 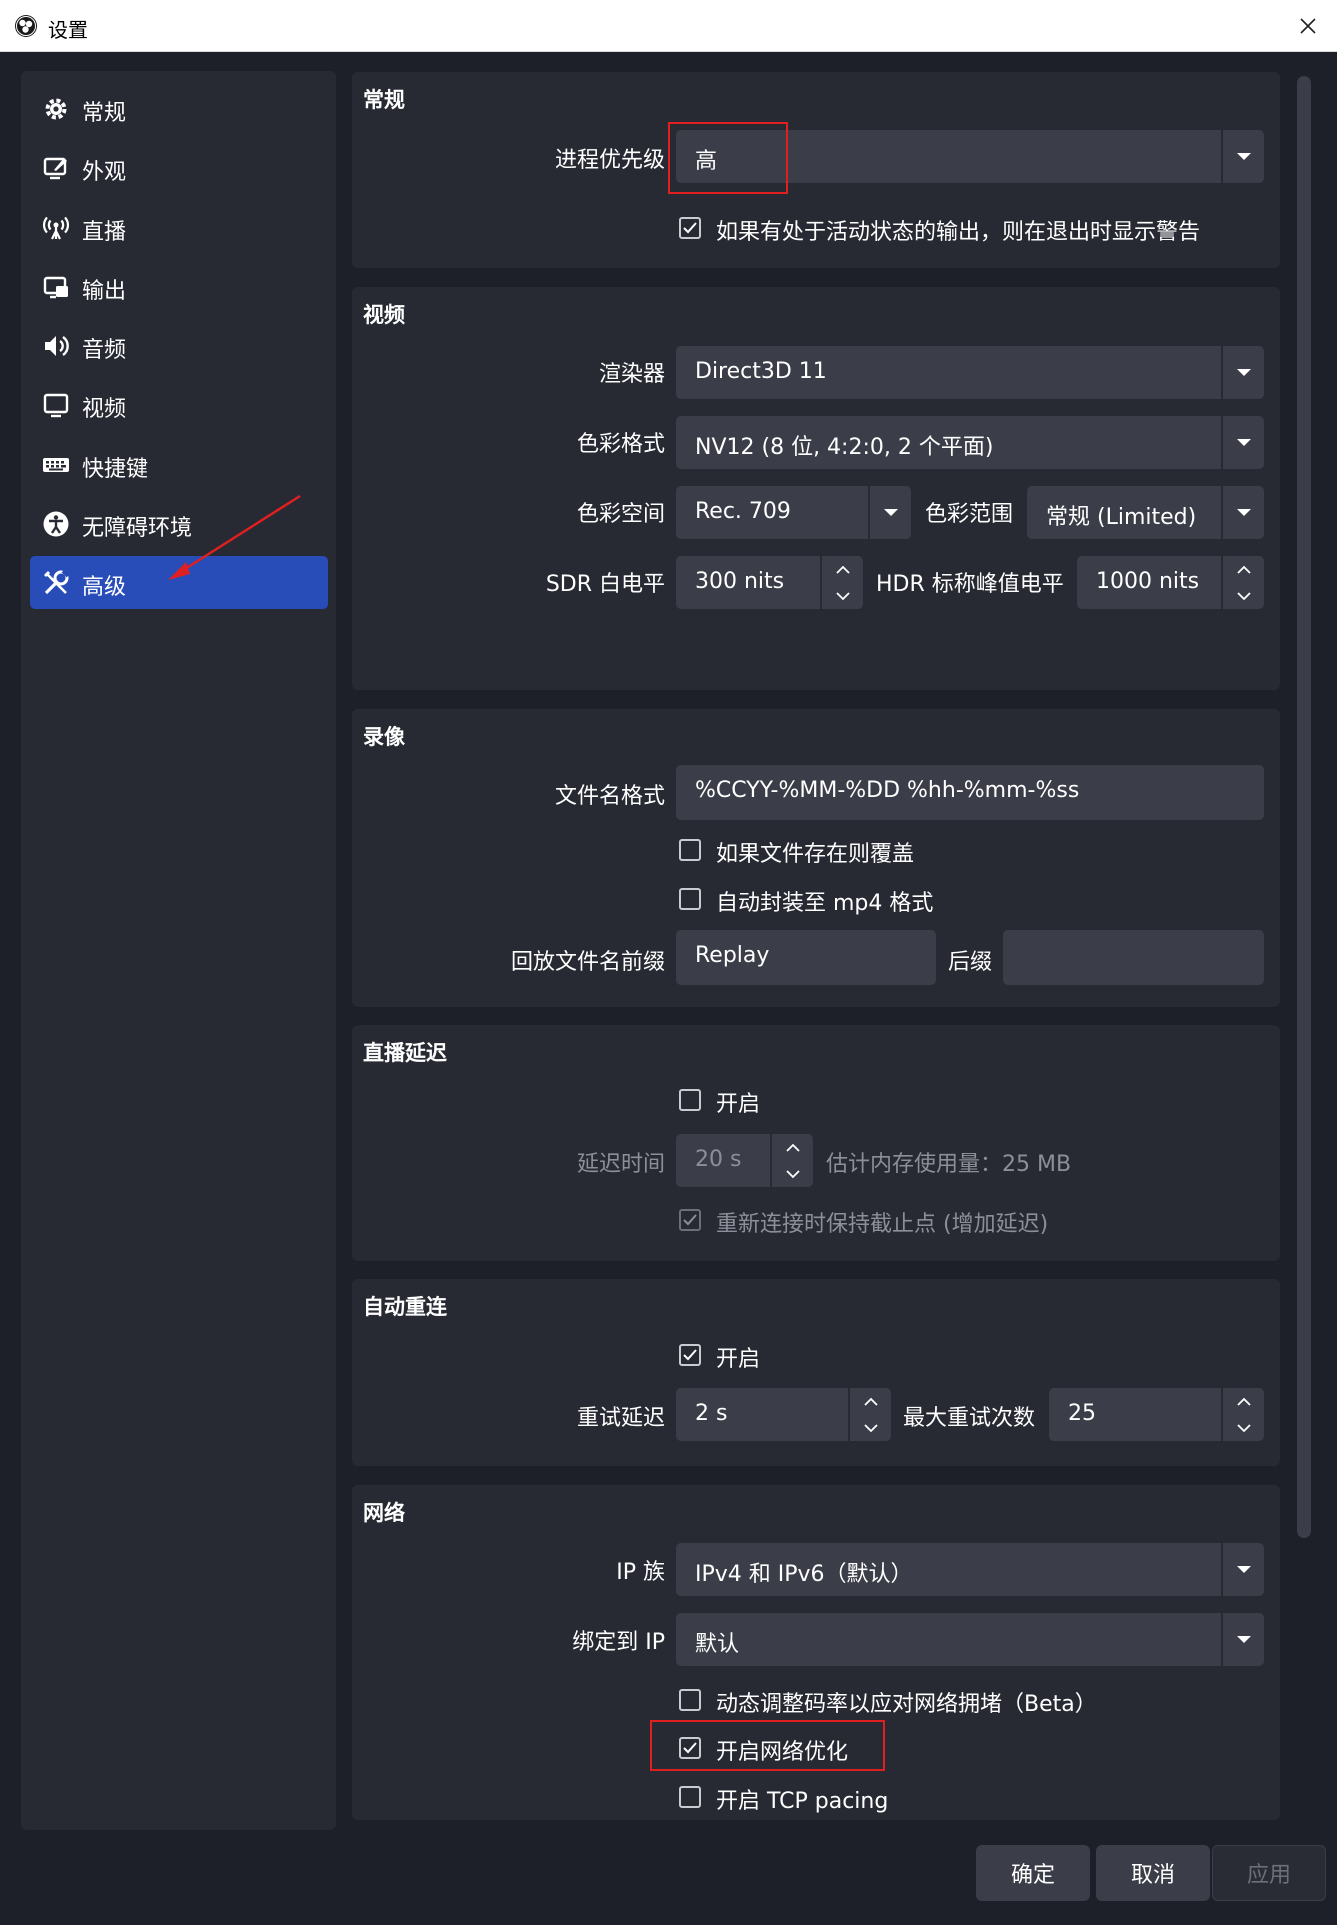 I want to click on delay-duration-spinbox: 20 s, so click(x=744, y=1160).